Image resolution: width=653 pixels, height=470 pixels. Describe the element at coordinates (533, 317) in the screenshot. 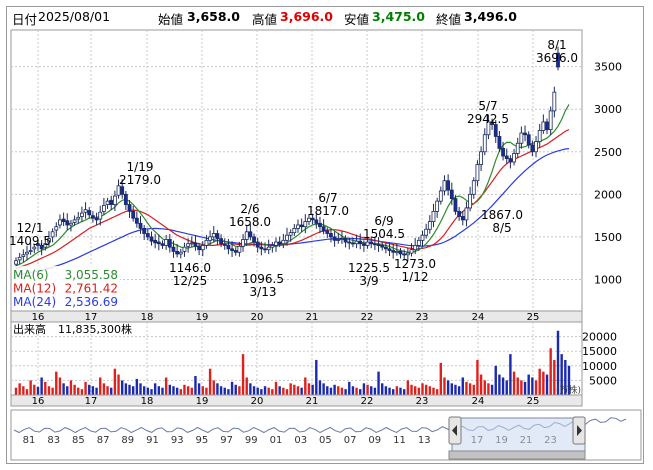

I see `x-tick-label: 25` at that location.